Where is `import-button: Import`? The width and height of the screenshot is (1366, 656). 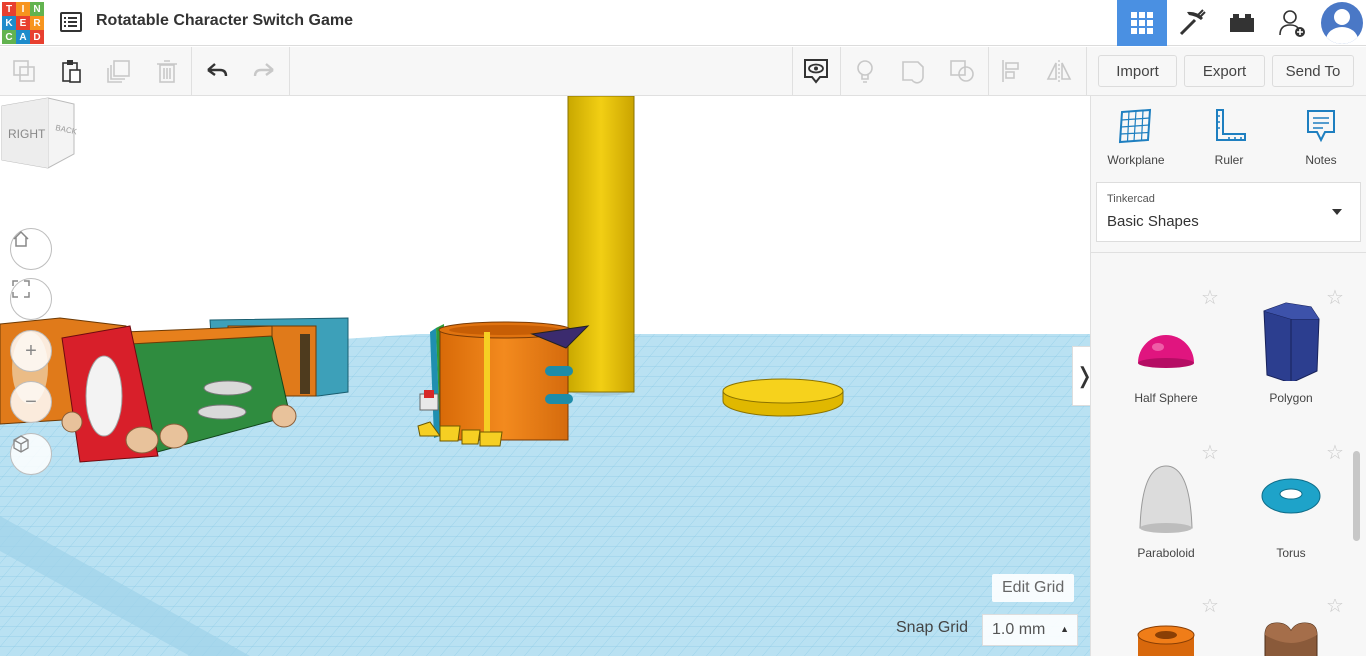 import-button: Import is located at coordinates (1137, 71).